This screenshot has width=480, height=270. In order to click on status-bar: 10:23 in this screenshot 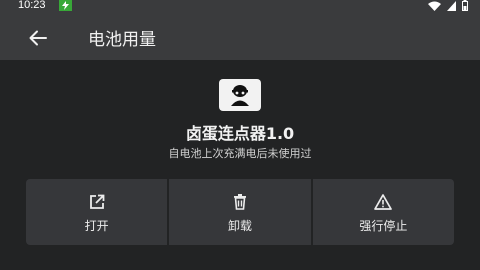, I will do `click(240, 6)`.